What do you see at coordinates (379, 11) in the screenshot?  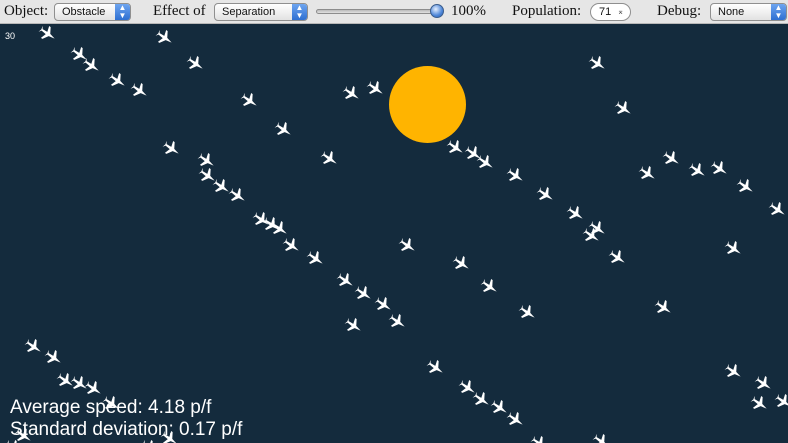 I see `effect-strength-slider` at bounding box center [379, 11].